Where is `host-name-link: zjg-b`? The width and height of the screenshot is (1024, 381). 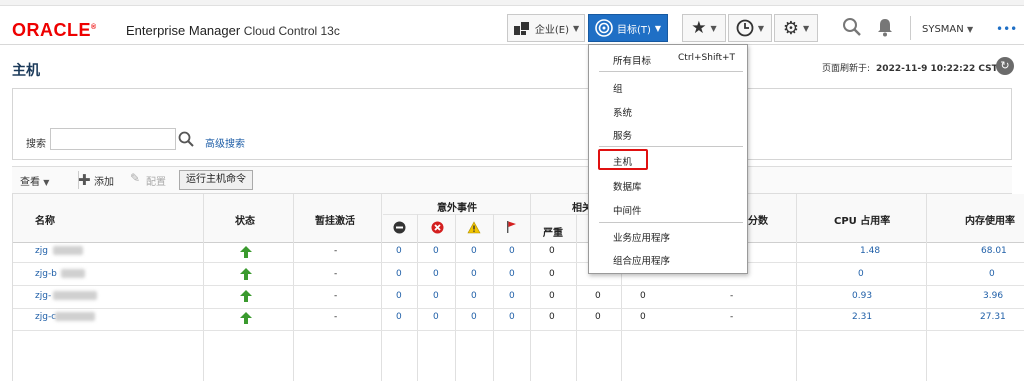 host-name-link: zjg-b is located at coordinates (46, 274).